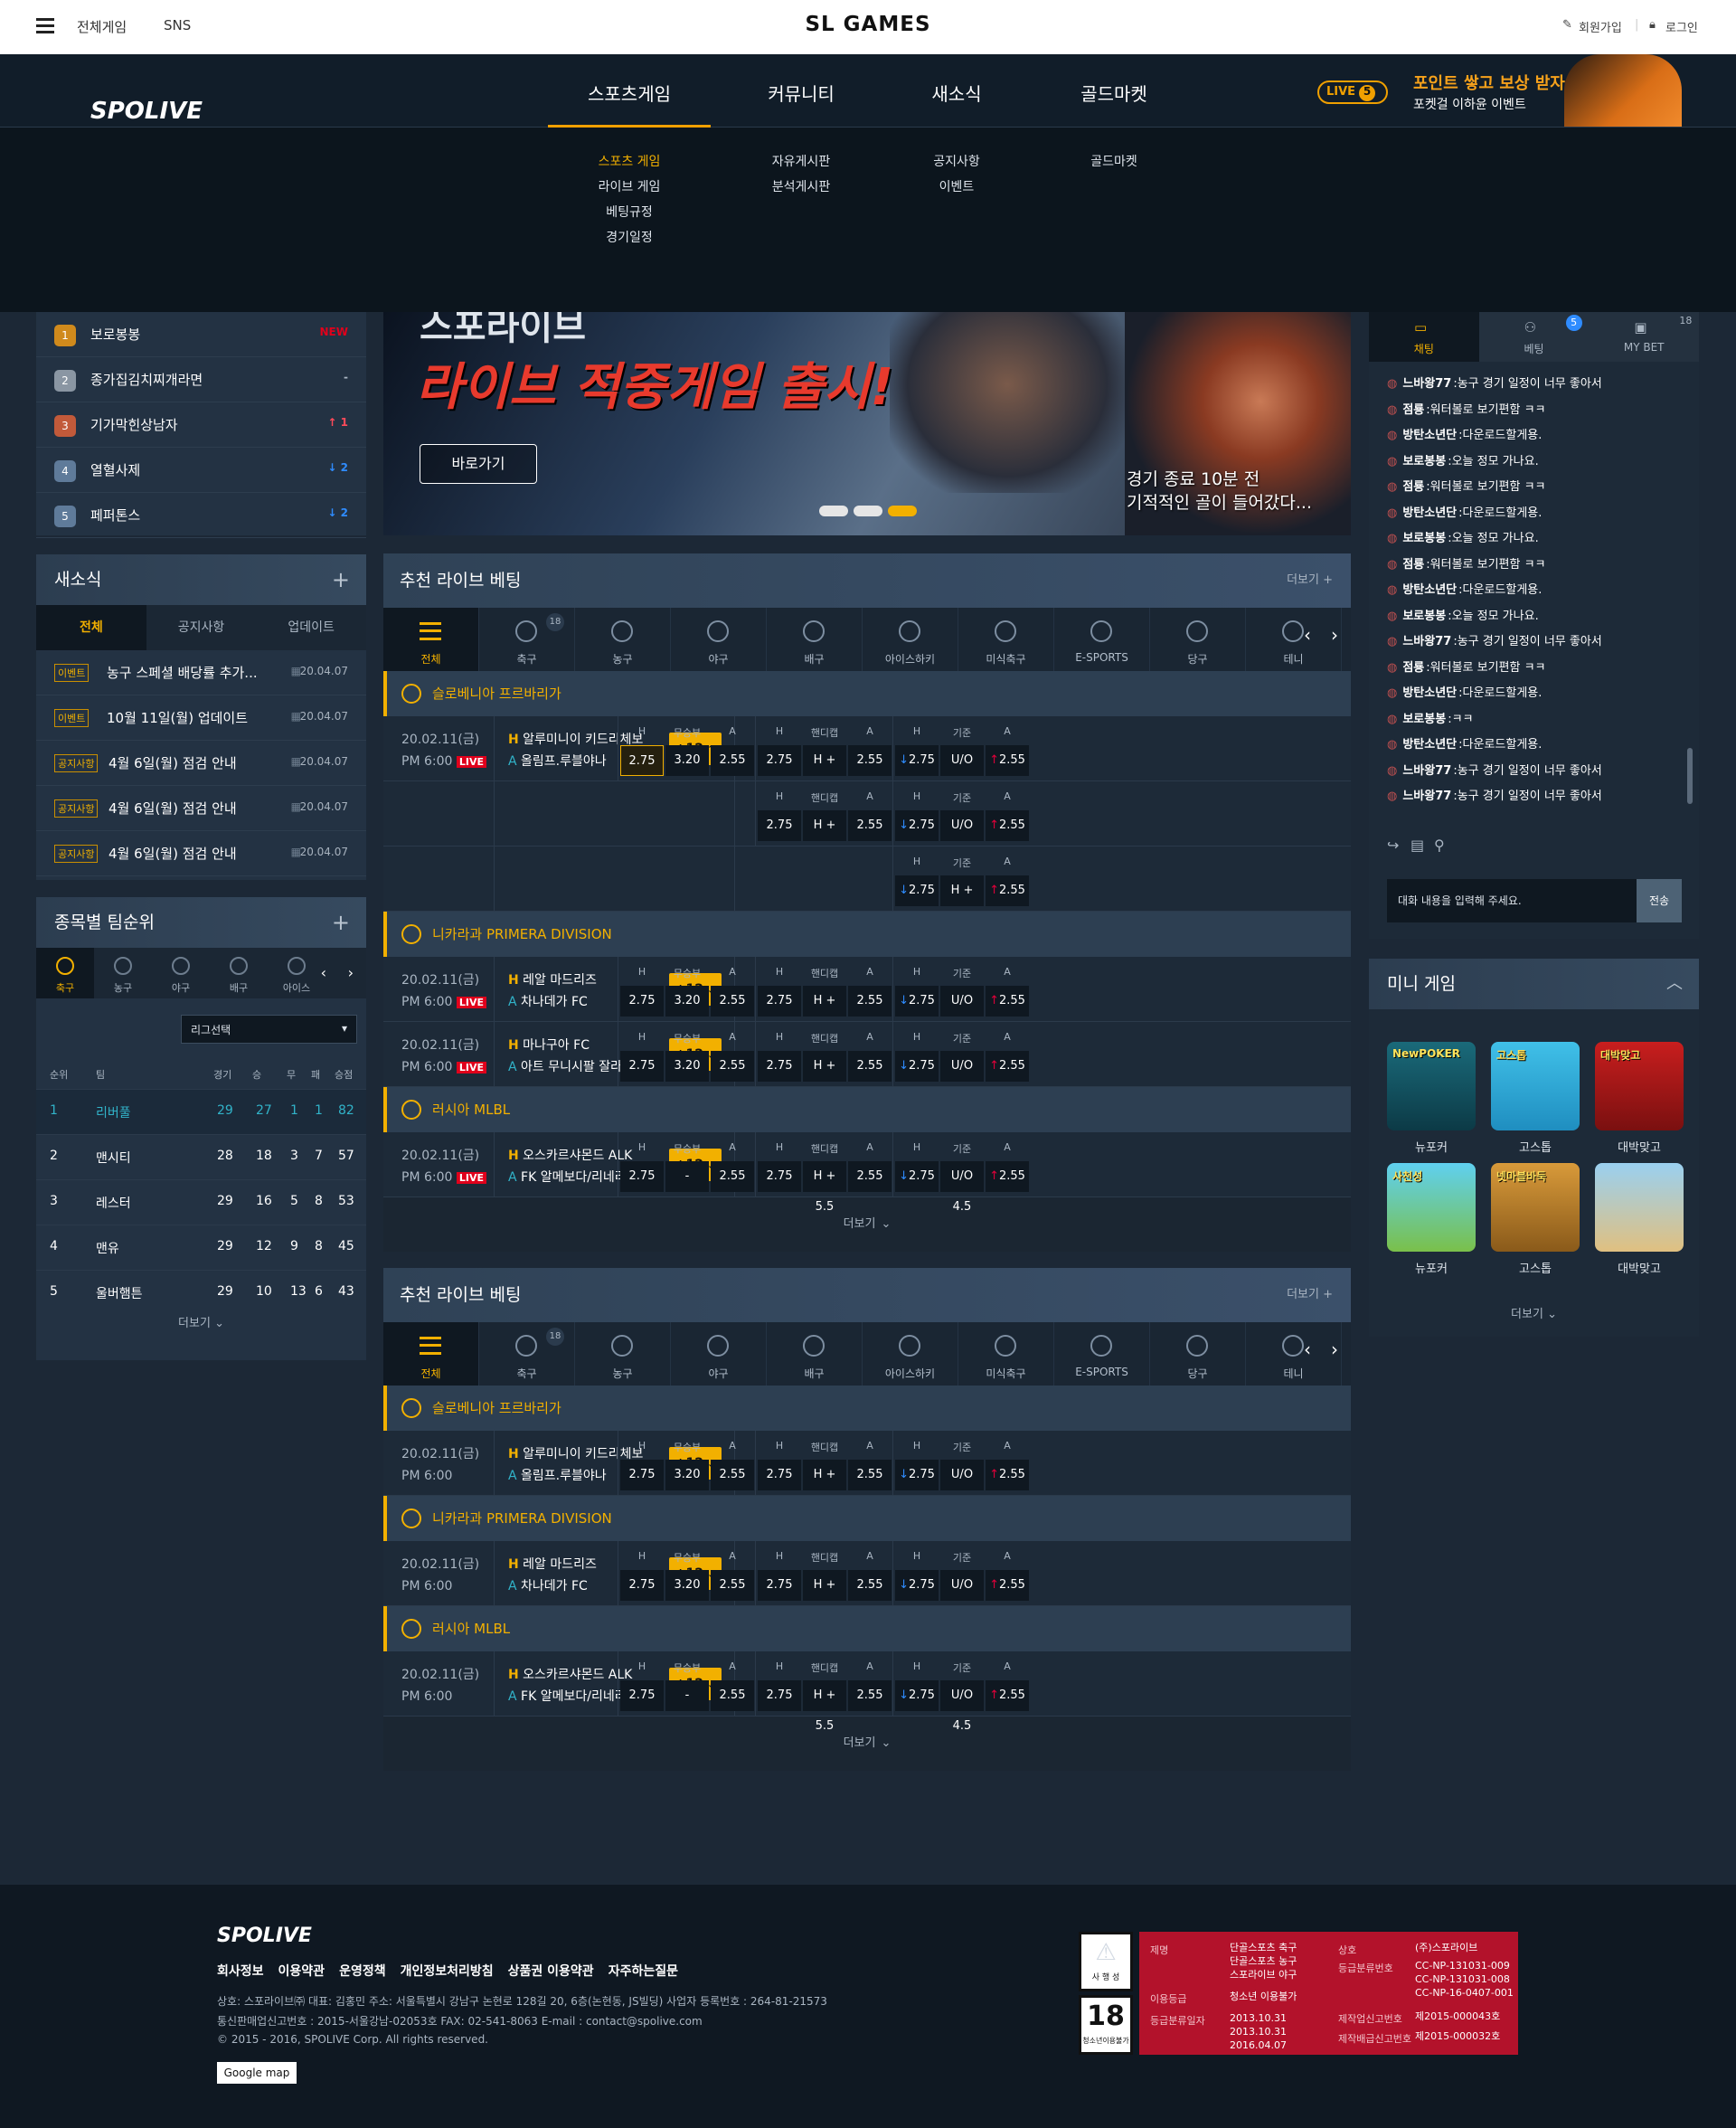  What do you see at coordinates (957, 161) in the screenshot?
I see `dd-notice: 공지사항` at bounding box center [957, 161].